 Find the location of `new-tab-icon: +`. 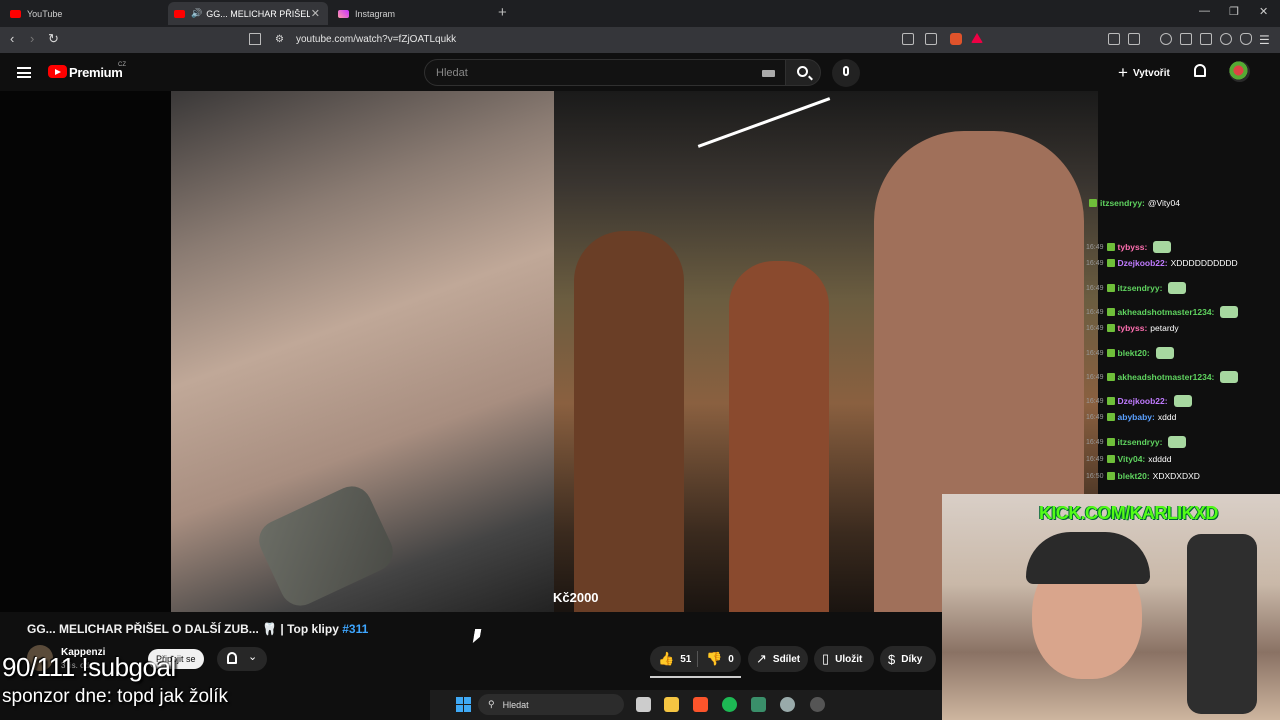

new-tab-icon: + is located at coordinates (502, 12).